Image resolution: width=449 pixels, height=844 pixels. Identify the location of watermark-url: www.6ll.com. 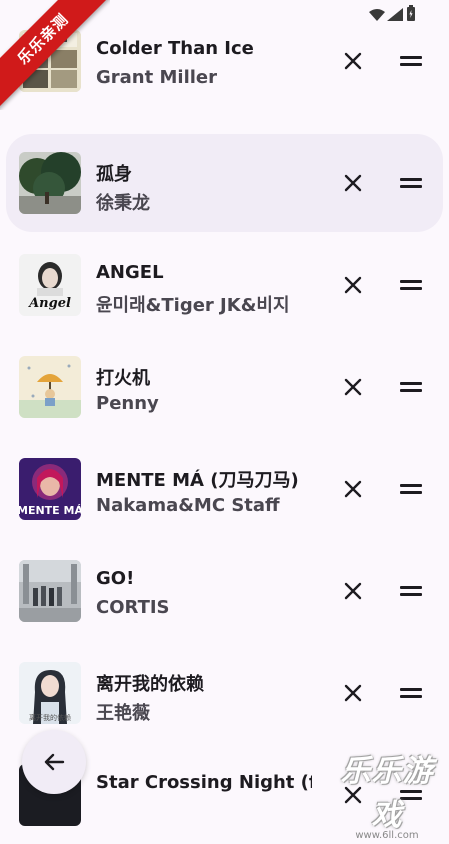
(387, 835).